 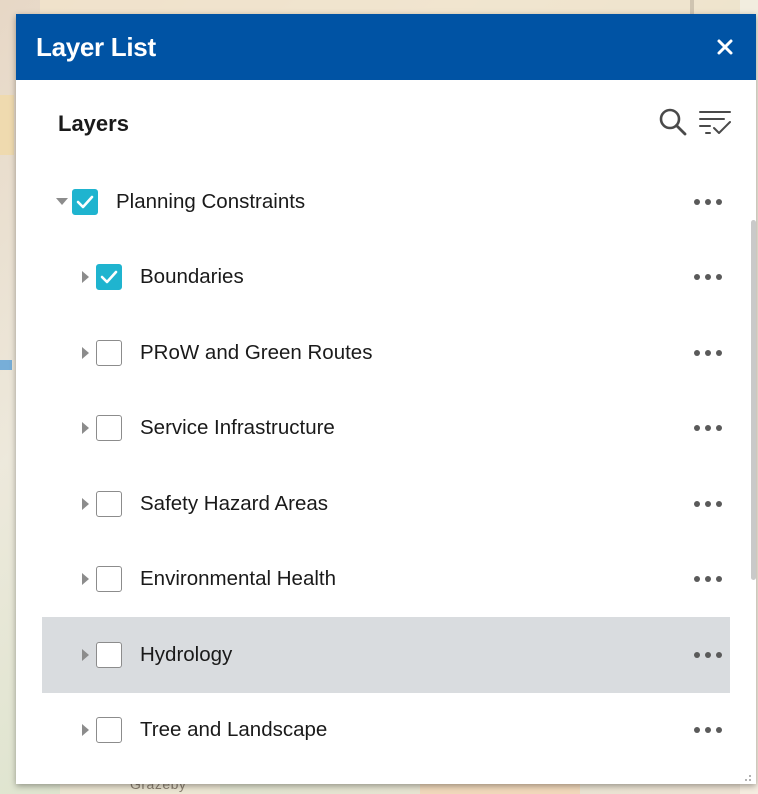 What do you see at coordinates (386, 504) in the screenshot?
I see `layer-row-safety-hazard-areas: Safety Hazard Areas` at bounding box center [386, 504].